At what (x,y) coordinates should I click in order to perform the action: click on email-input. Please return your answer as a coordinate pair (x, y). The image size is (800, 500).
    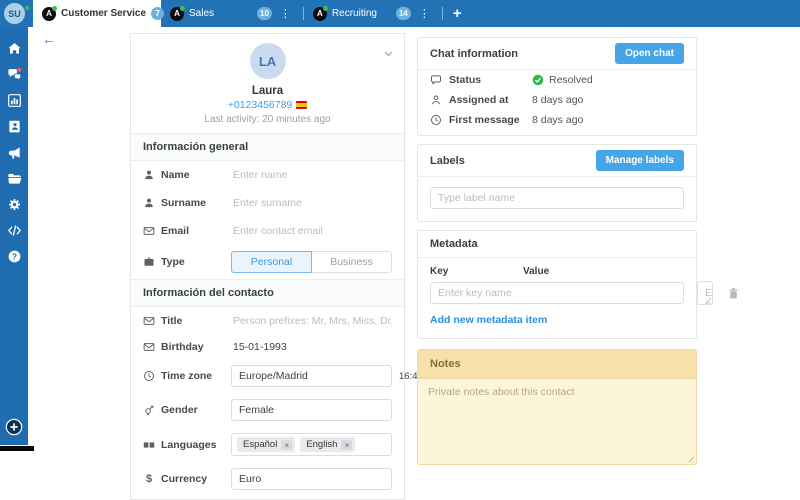
    Looking at the image, I should click on (311, 231).